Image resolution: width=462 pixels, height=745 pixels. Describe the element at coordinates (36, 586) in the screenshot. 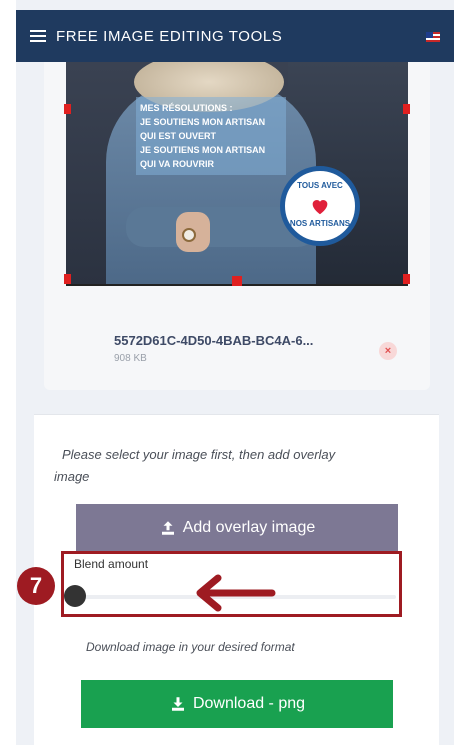

I see `step-number-badge: 7` at that location.